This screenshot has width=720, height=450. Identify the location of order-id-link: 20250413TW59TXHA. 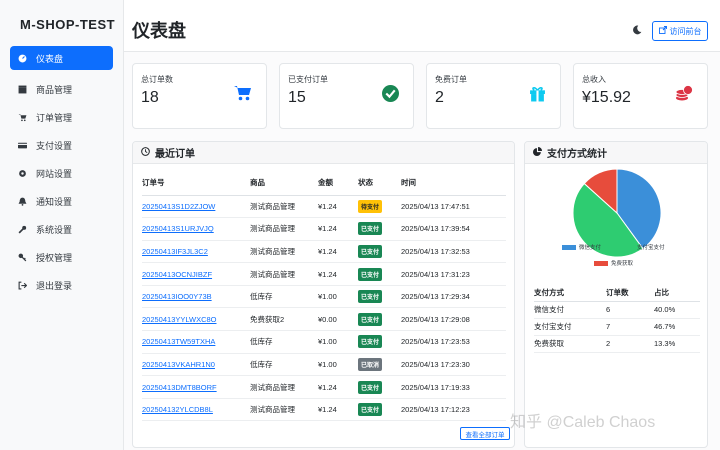
(178, 341).